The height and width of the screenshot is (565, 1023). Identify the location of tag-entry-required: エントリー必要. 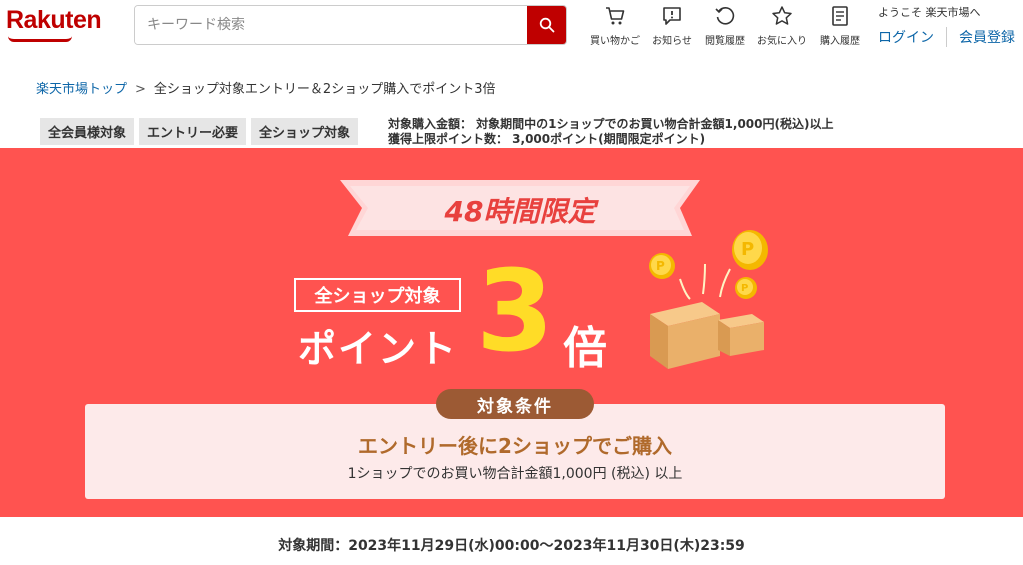
(193, 131).